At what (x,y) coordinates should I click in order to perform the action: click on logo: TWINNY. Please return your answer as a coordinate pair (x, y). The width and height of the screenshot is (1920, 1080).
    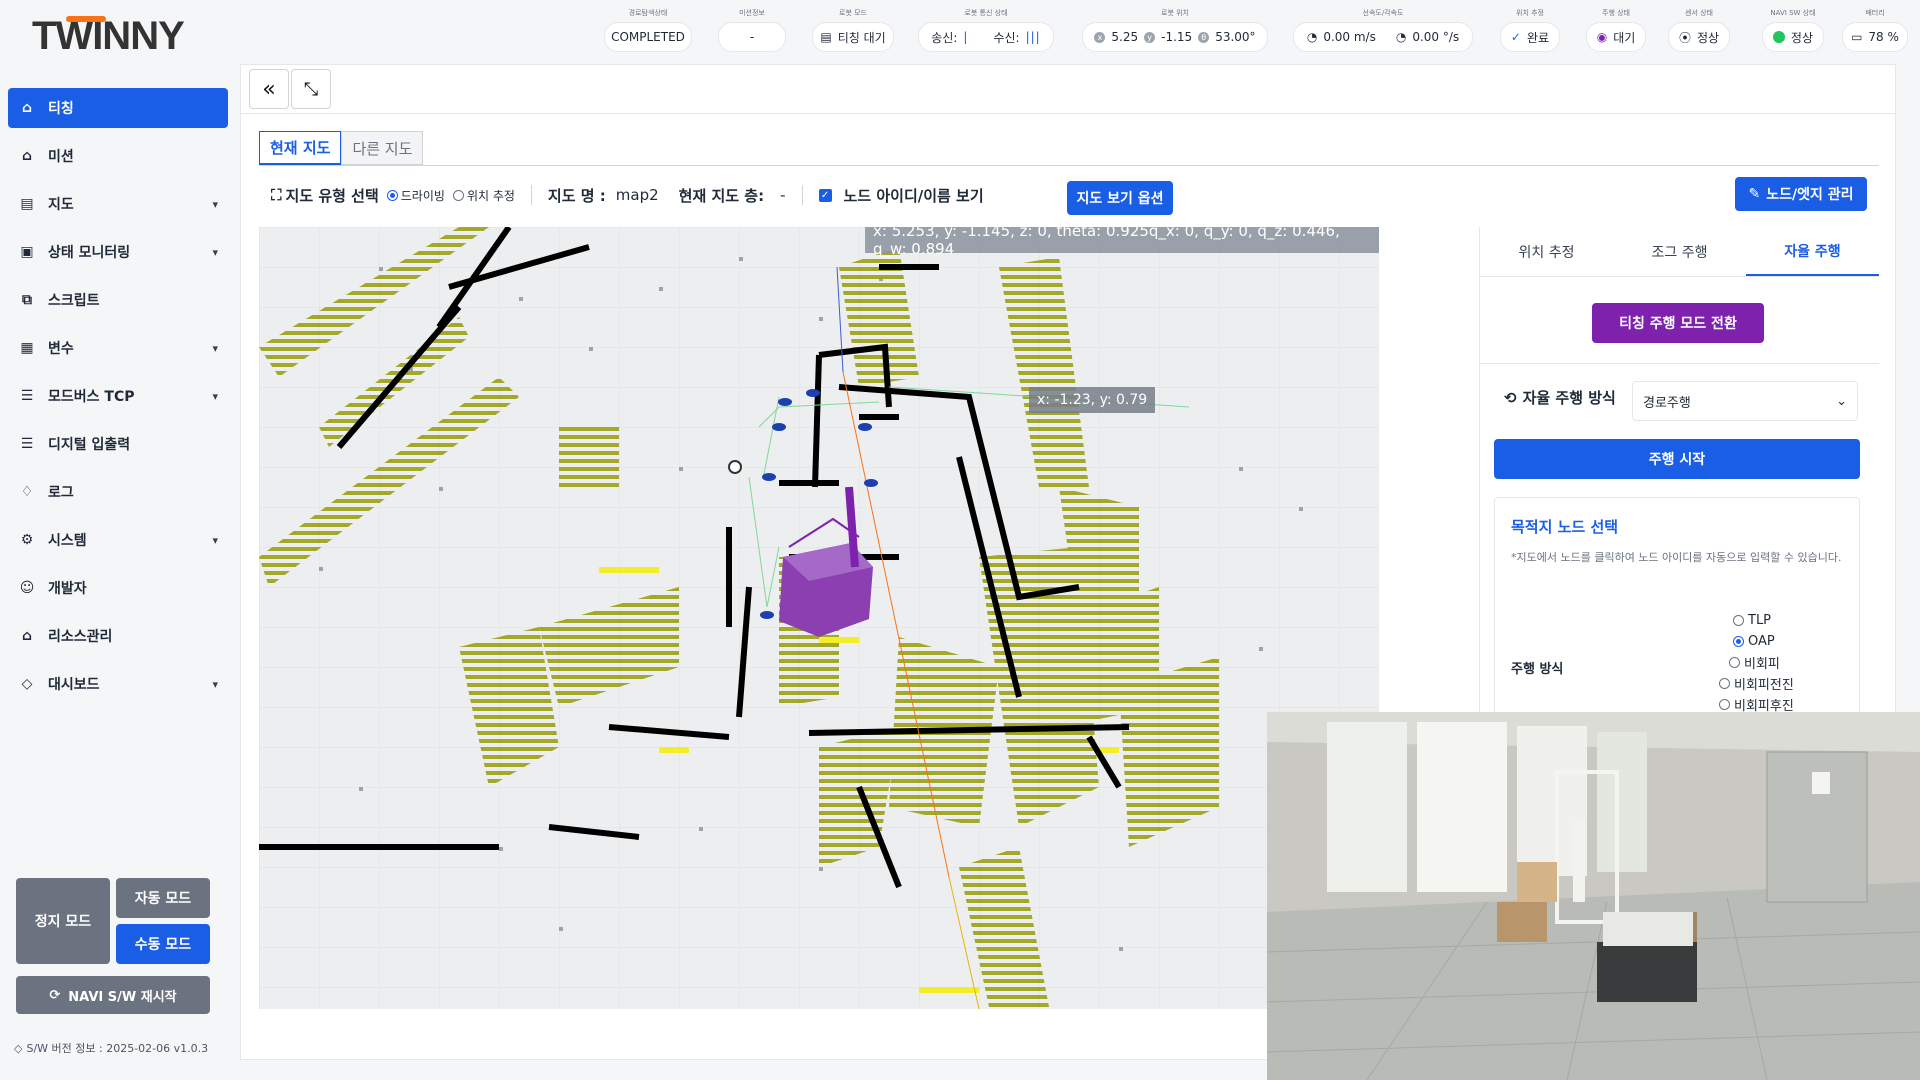
    Looking at the image, I should click on (108, 36).